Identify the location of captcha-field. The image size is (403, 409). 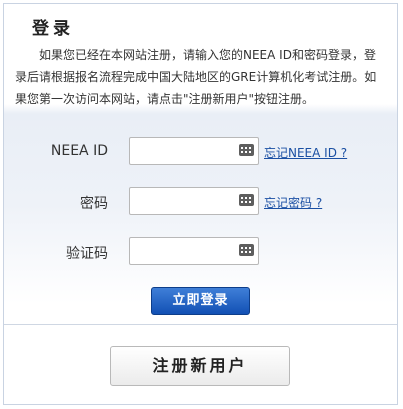
(194, 251).